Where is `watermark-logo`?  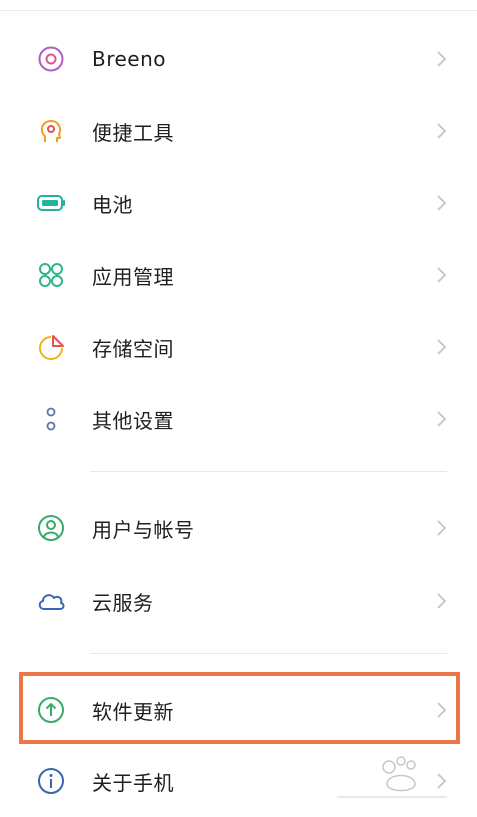
watermark-logo is located at coordinates (392, 777).